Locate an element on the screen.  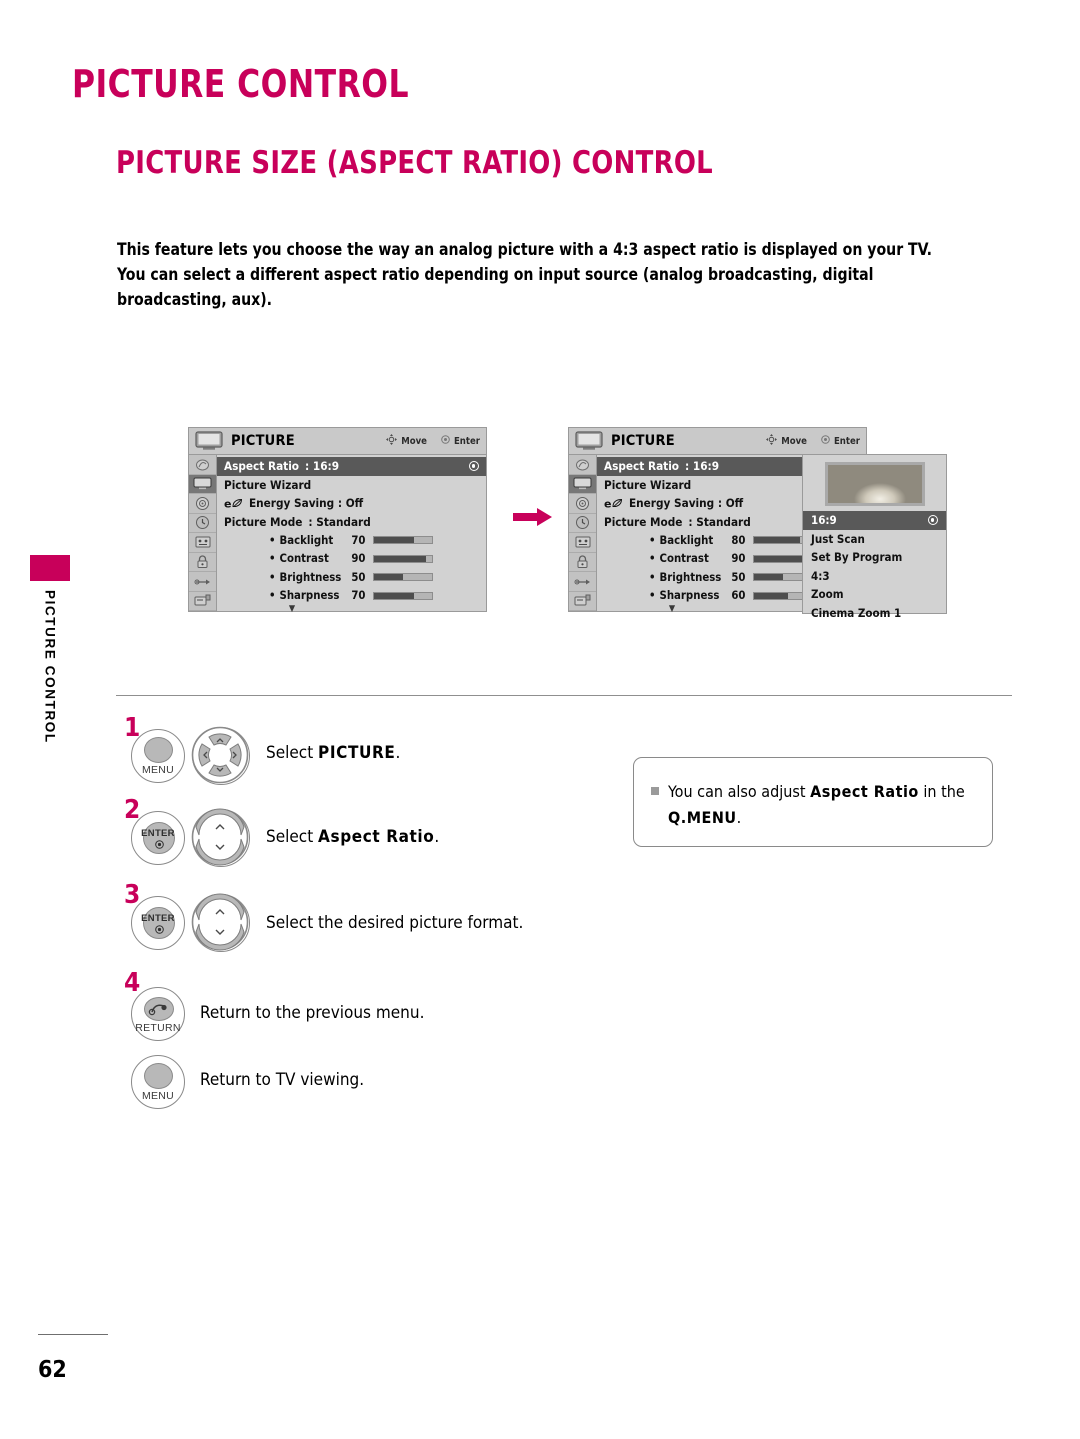
slider-label: Brightness is located at coordinates (690, 577).